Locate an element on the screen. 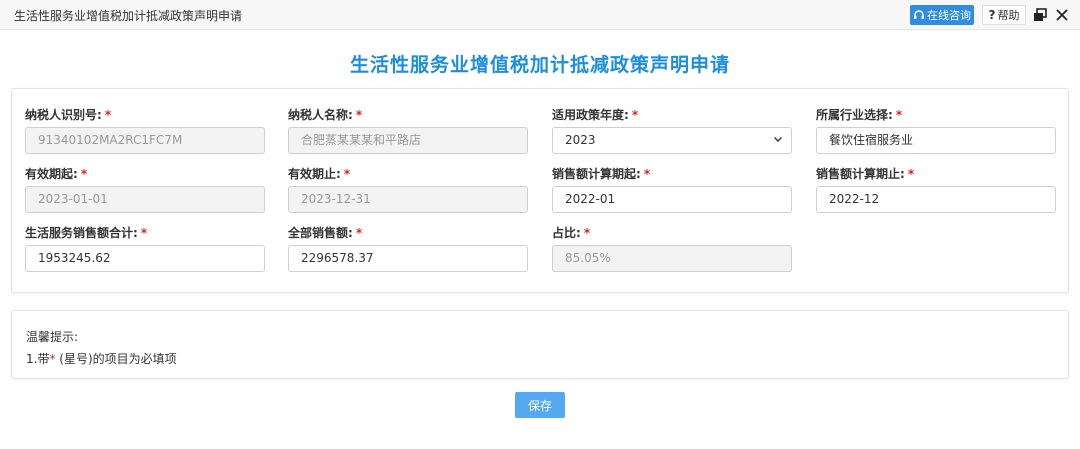  online-consult-button: 在线咨询 is located at coordinates (942, 15).